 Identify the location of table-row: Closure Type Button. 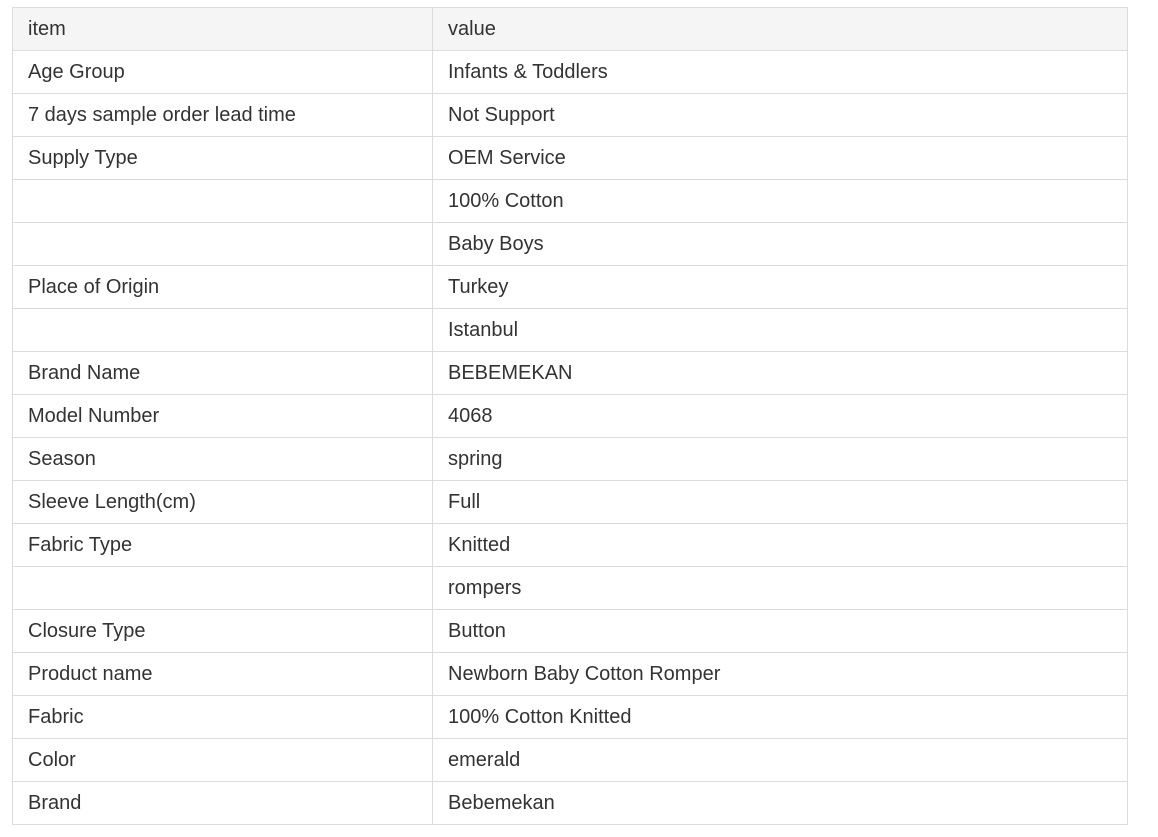
(570, 631).